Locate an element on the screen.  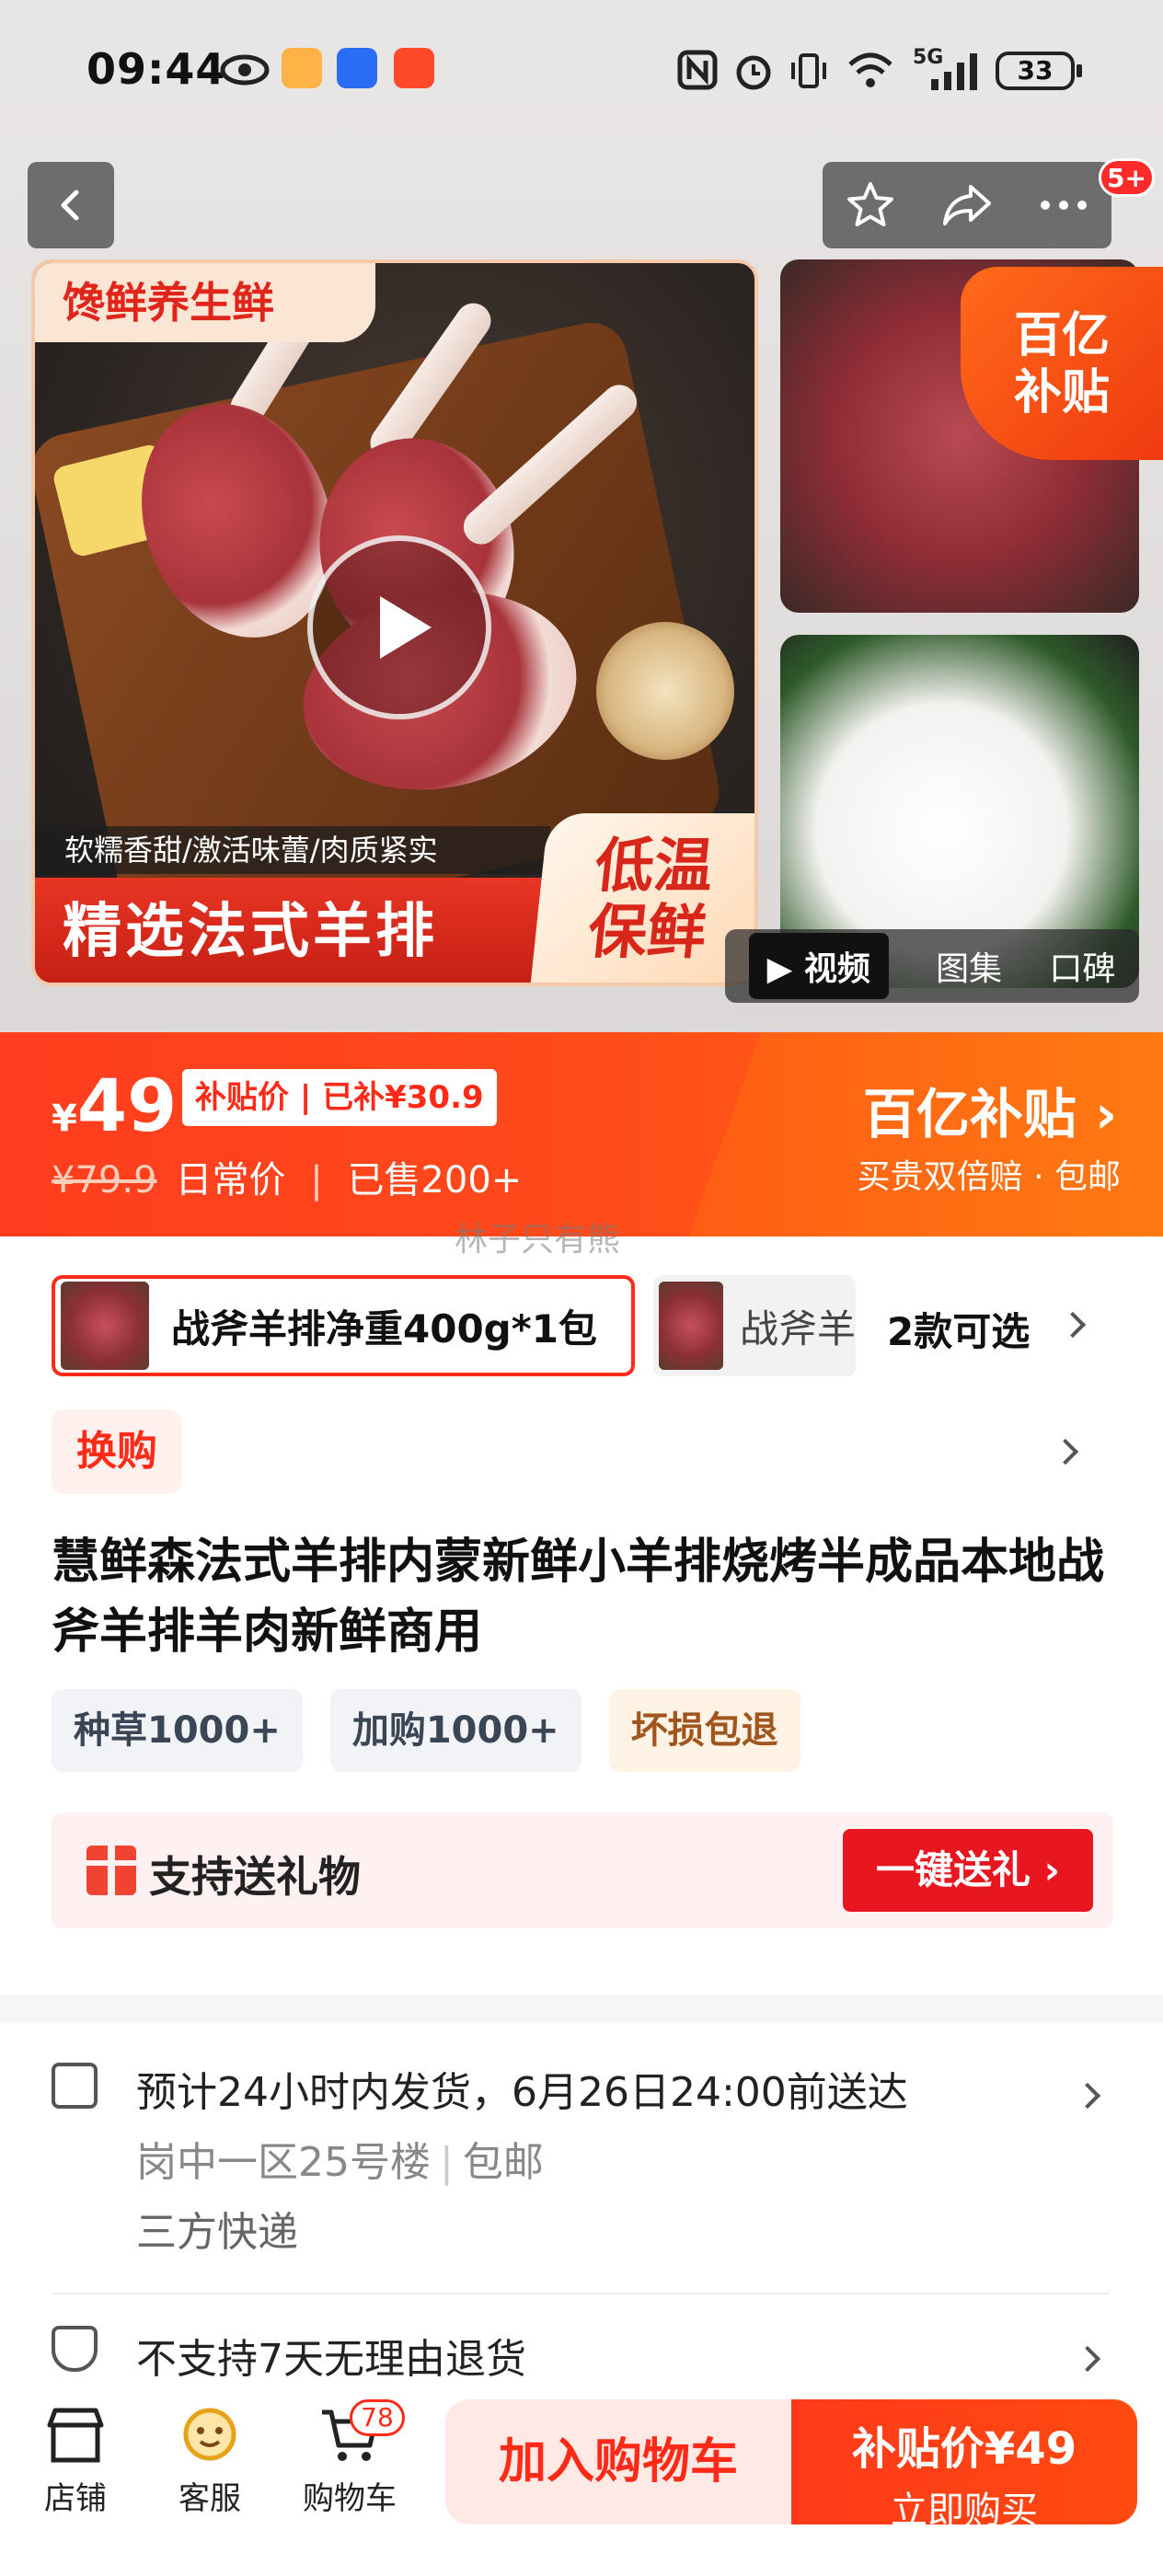
image-badge: 低温 保鲜 is located at coordinates (642, 898).